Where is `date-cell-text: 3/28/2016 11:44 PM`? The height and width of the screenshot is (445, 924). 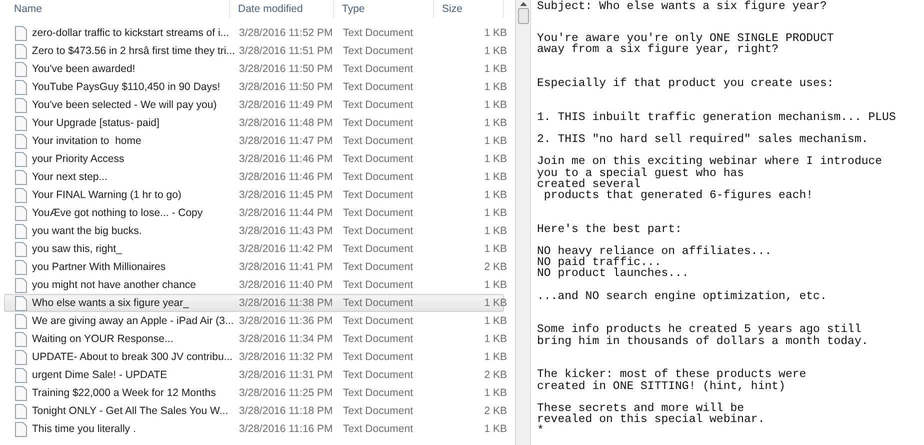 date-cell-text: 3/28/2016 11:44 PM is located at coordinates (286, 213).